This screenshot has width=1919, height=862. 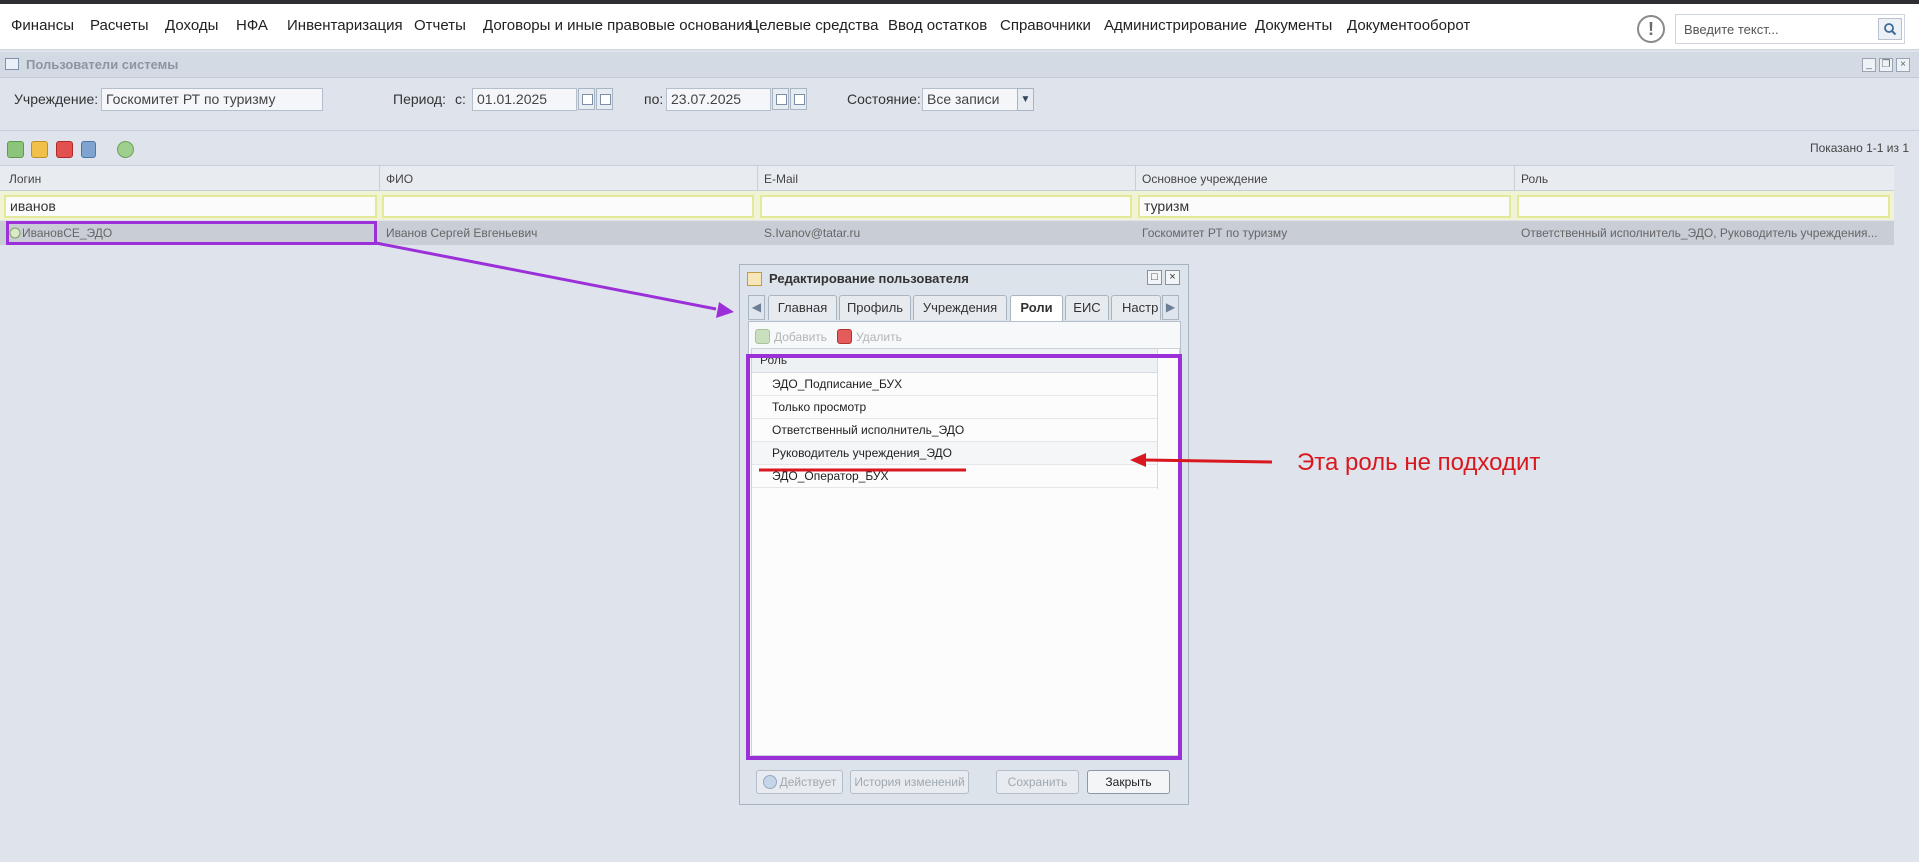 I want to click on history-button: История изменений, so click(x=909, y=782).